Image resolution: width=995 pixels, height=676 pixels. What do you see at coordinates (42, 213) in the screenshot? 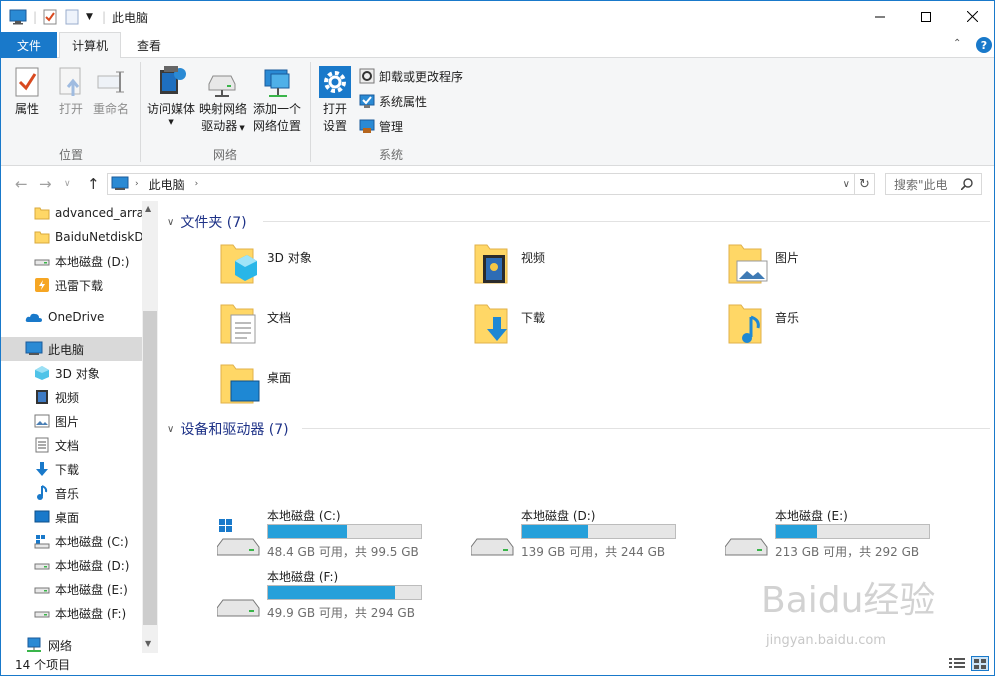
I see `folder-icon` at bounding box center [42, 213].